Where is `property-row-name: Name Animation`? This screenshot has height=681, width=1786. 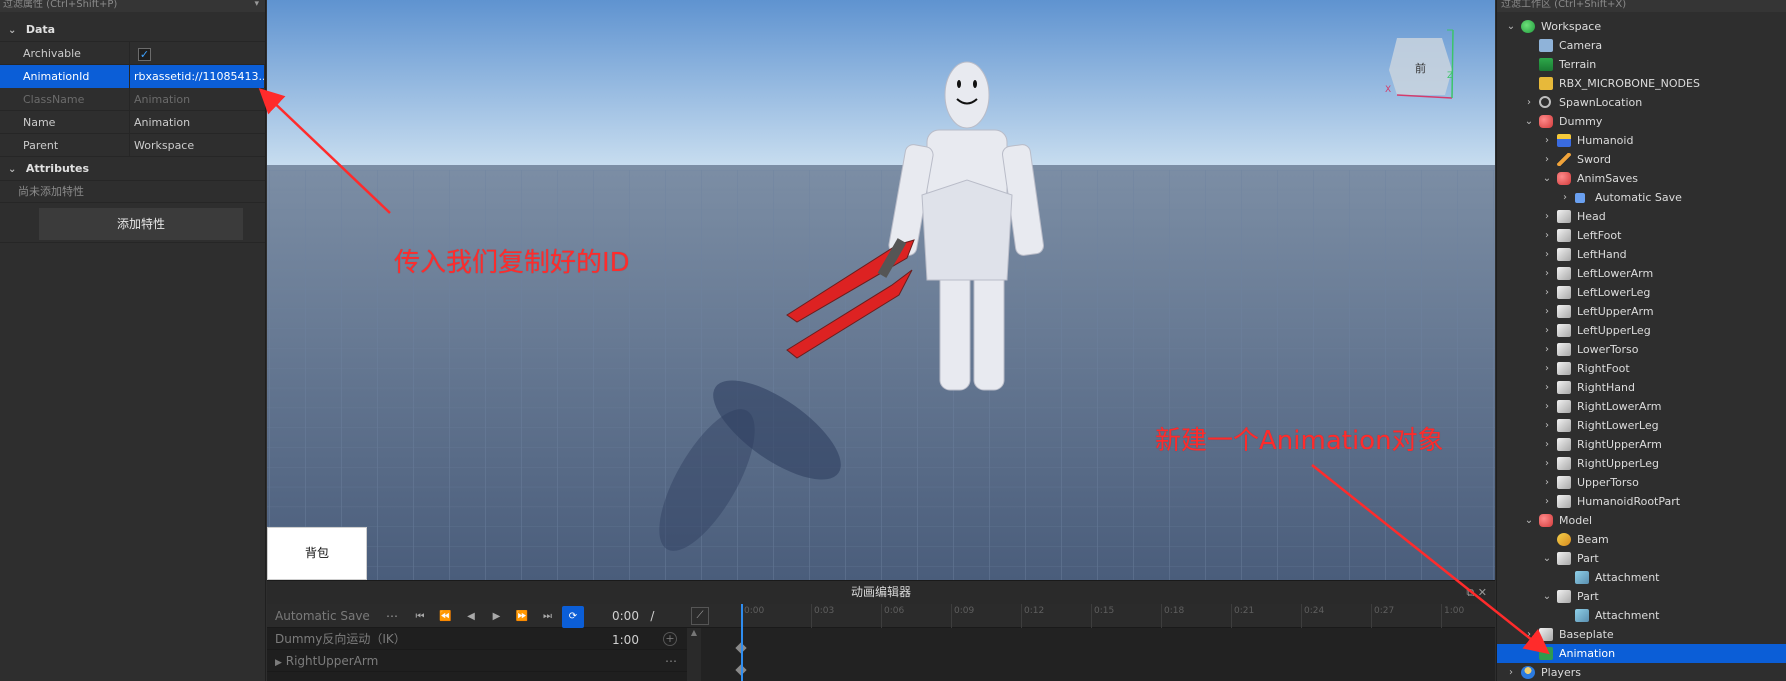 property-row-name: Name Animation is located at coordinates (132, 122).